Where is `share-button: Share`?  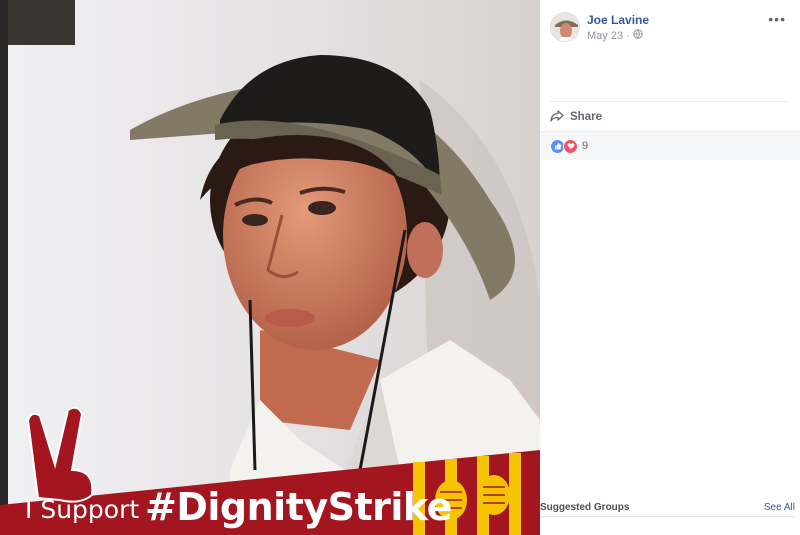
share-button: Share is located at coordinates (576, 117).